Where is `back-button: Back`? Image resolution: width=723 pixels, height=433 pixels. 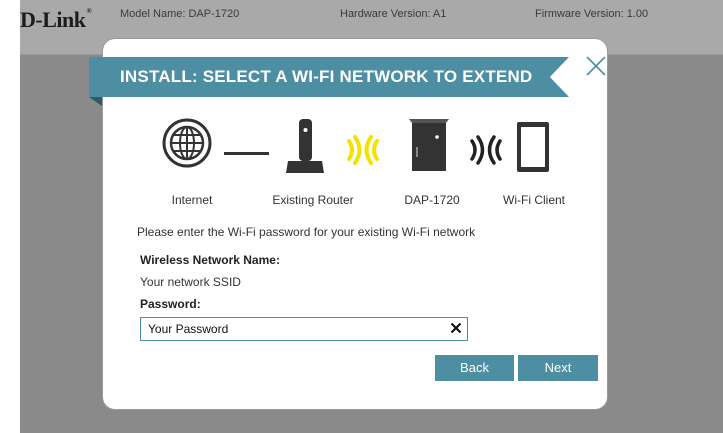 back-button: Back is located at coordinates (474, 368).